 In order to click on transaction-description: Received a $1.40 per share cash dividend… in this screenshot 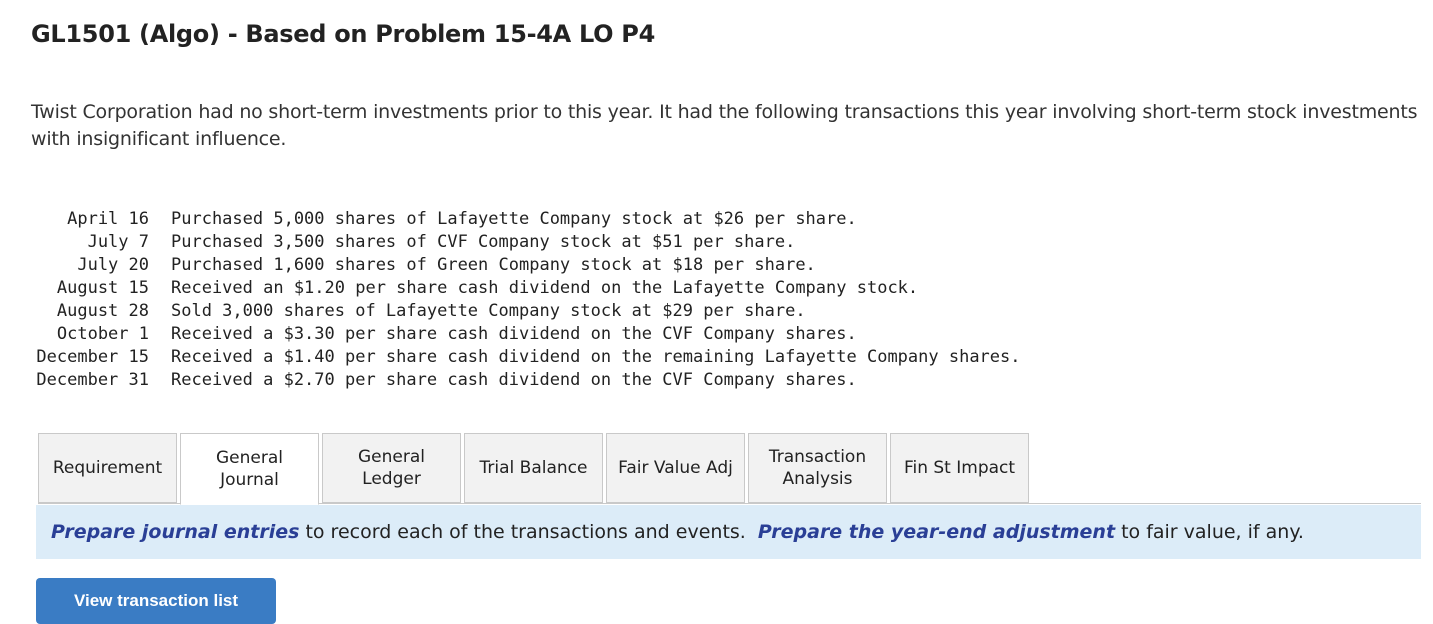, I will do `click(596, 357)`.